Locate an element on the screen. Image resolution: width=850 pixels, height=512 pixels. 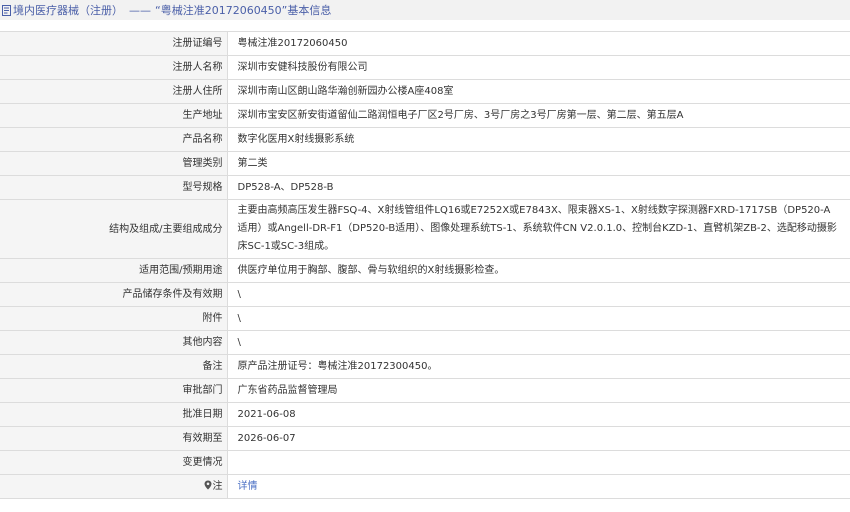
table-row: 适用范围/预期用途 供医疗单位用于胸部、腹部、骨与软组织的X射线摄影检查。 is located at coordinates (425, 270).